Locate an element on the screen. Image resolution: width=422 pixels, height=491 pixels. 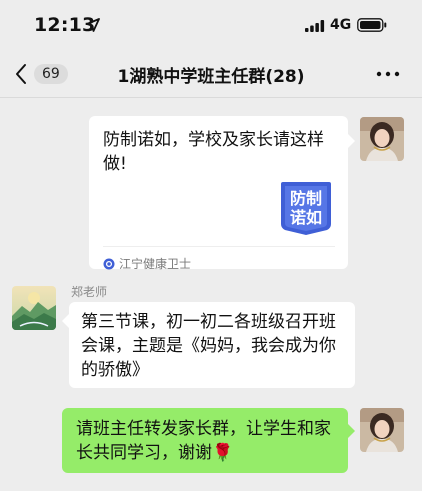
message-text: 请班主任转发家长群，让学生和家长共同学习，谢谢🌹 is located at coordinates (207, 441).